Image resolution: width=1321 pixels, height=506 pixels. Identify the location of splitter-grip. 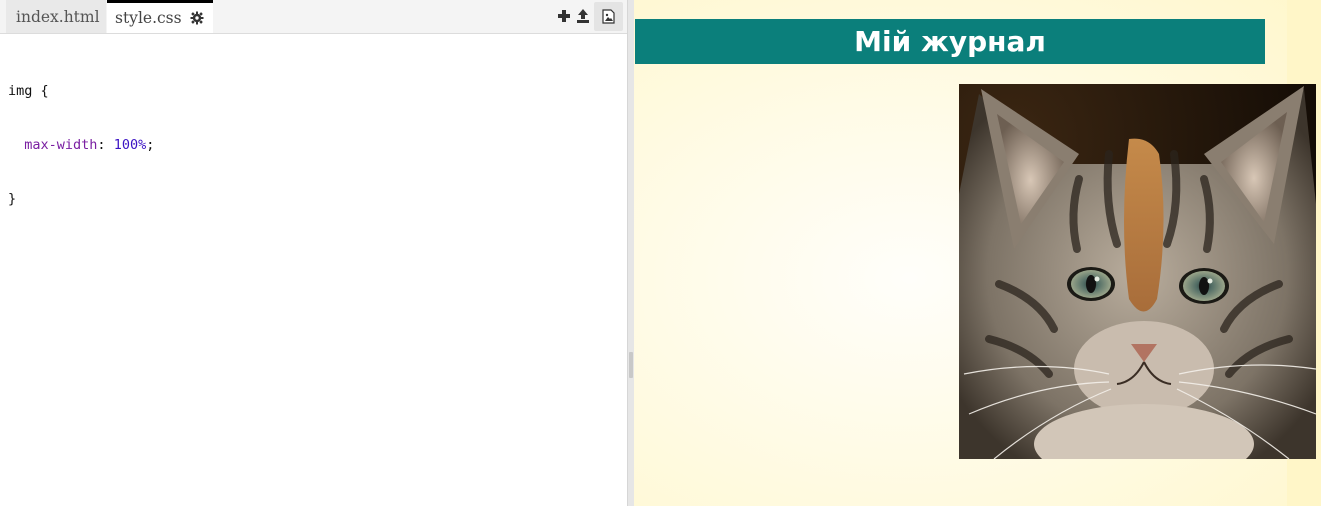
(631, 365).